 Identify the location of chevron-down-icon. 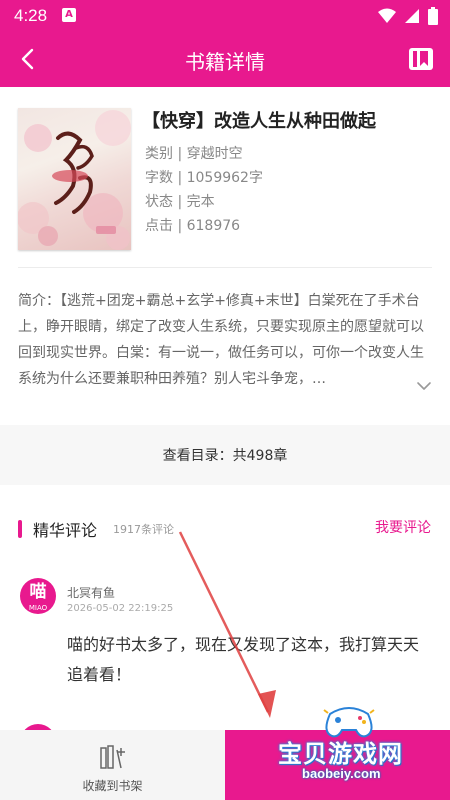
(424, 386).